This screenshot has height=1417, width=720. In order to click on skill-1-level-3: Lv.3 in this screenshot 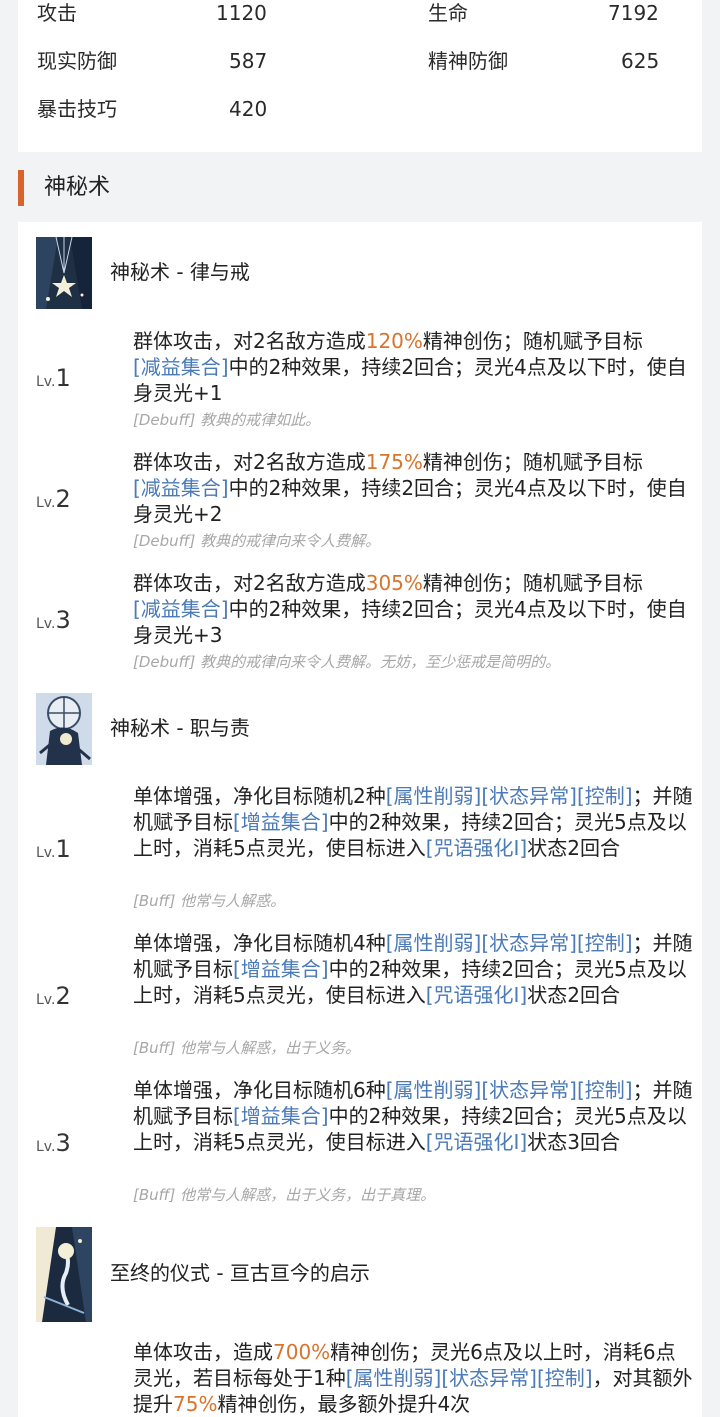, I will do `click(53, 620)`.